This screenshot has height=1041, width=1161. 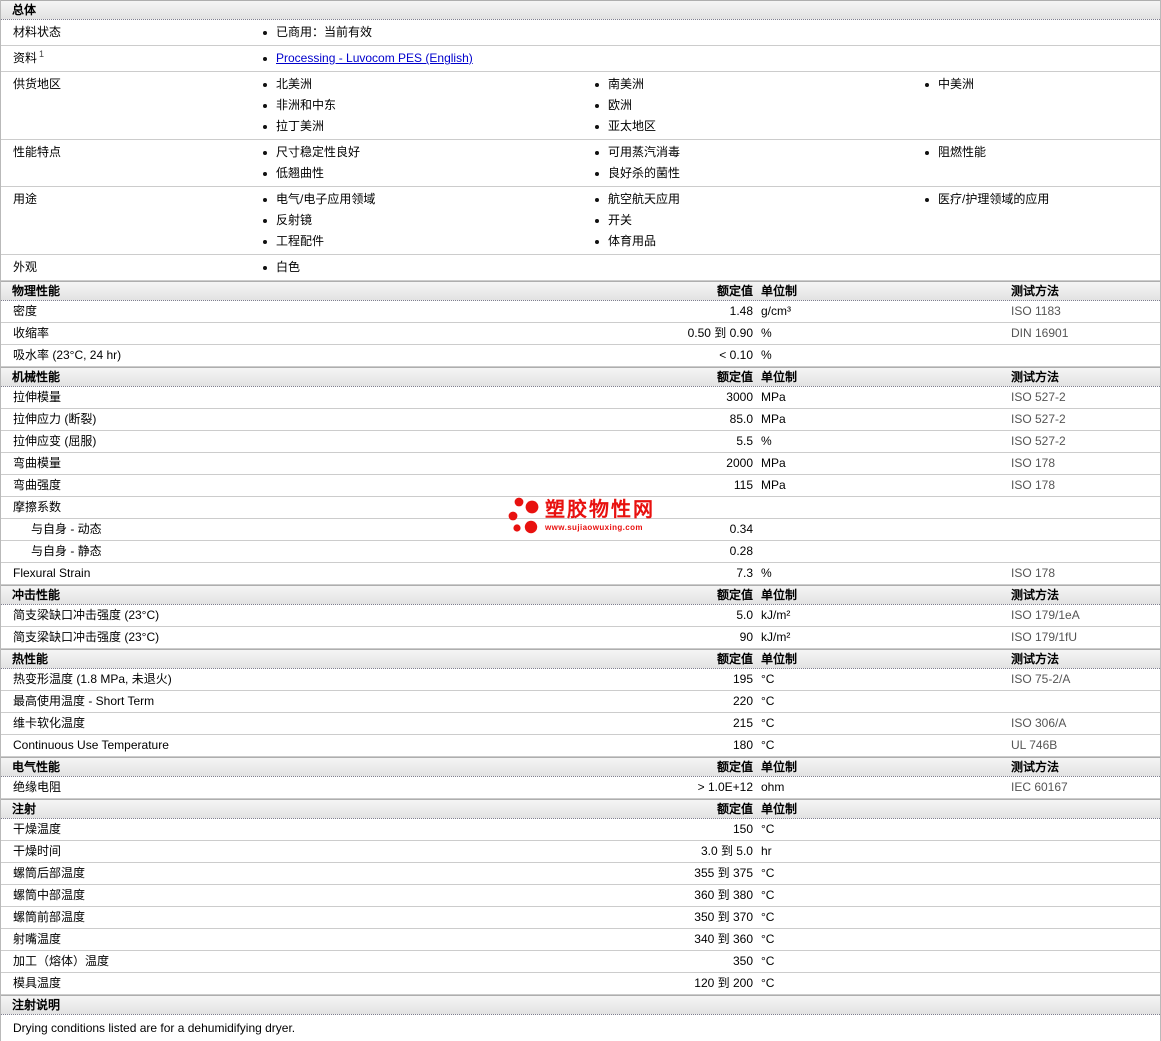 I want to click on list-item: 反射镜, so click(x=425, y=220).